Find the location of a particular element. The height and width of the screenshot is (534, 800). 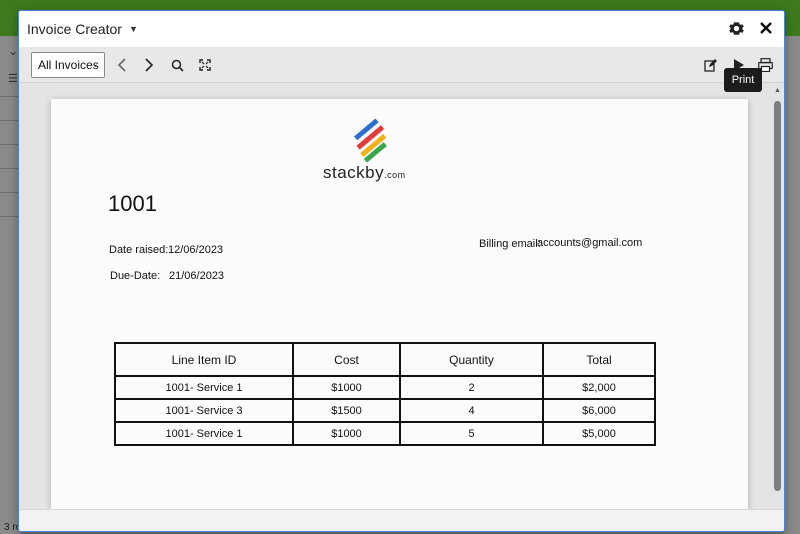

date-raised-label: Date raised: is located at coordinates (139, 250).